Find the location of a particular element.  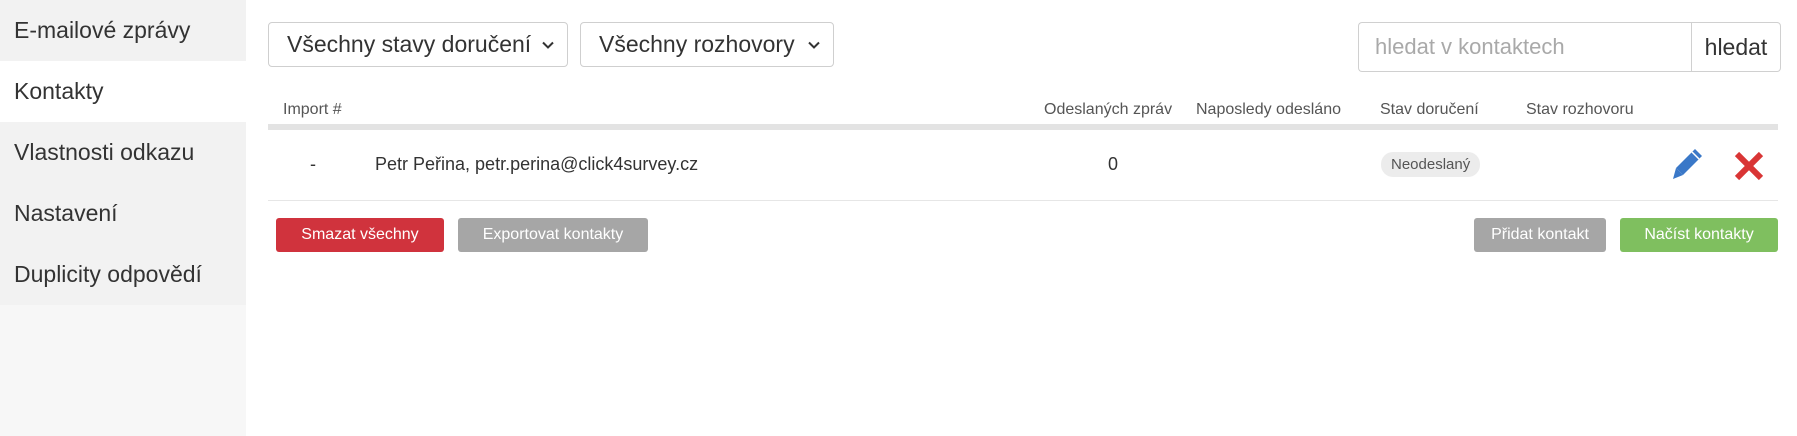

delete-all-button: Smazat všechny is located at coordinates (360, 235).